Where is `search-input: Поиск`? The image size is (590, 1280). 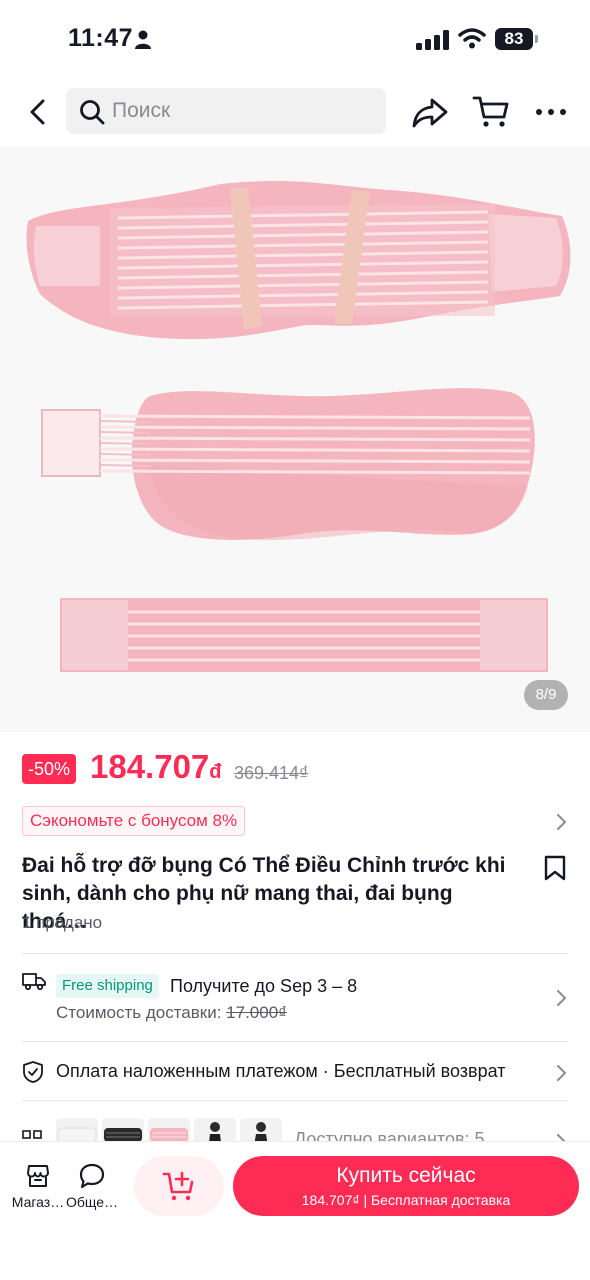 search-input: Поиск is located at coordinates (226, 111).